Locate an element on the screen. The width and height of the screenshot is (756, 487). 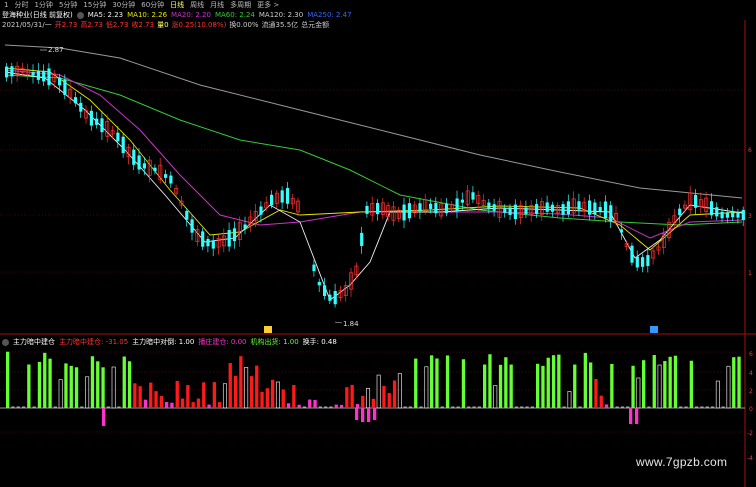
low-marker-line is located at coordinates (338, 322).